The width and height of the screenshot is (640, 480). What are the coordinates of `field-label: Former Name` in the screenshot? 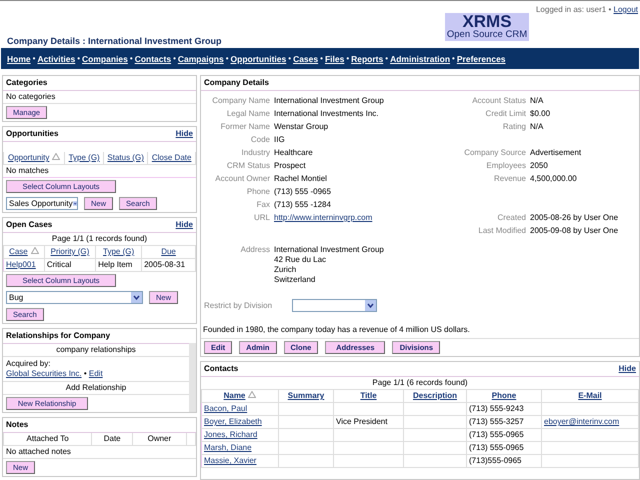 It's located at (245, 127).